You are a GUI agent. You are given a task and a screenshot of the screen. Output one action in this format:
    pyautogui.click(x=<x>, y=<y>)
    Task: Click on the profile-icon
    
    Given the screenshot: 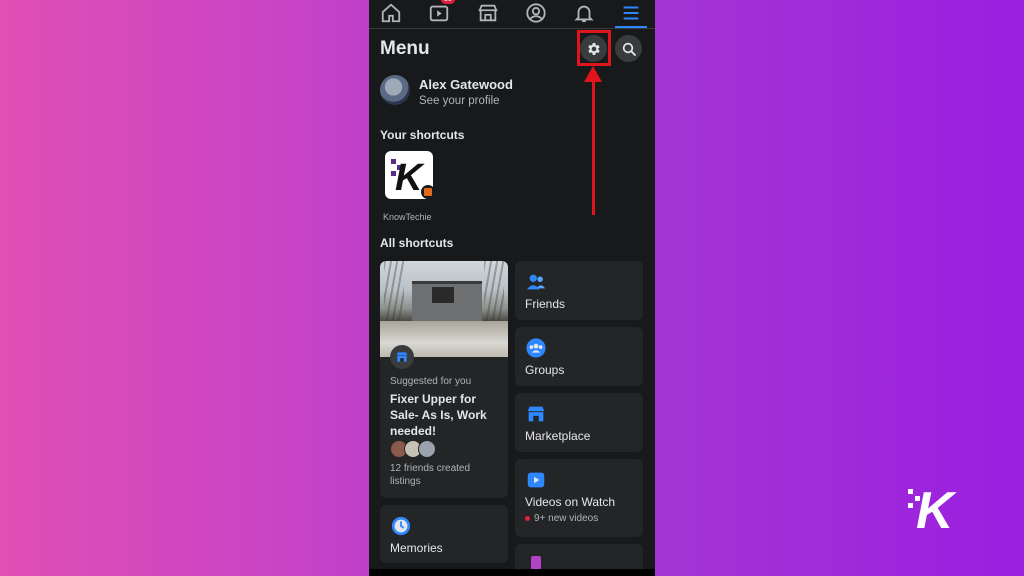 What is the action you would take?
    pyautogui.click(x=536, y=13)
    